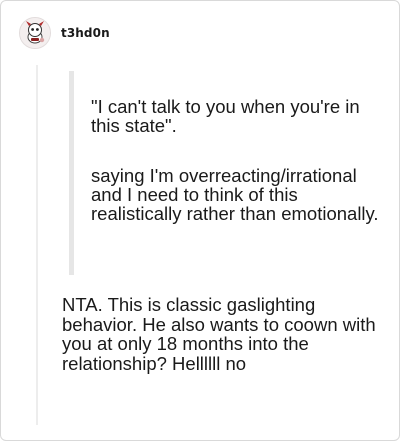 This screenshot has height=441, width=400. I want to click on thread-line, so click(37, 245).